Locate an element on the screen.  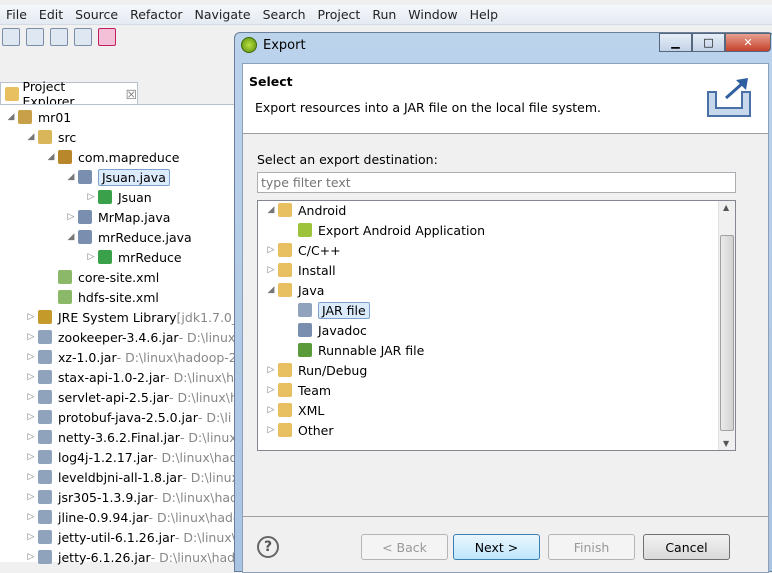
tree-item: ▷ JRE System Library [jdk1.7.0_ is located at coordinates (131, 317).